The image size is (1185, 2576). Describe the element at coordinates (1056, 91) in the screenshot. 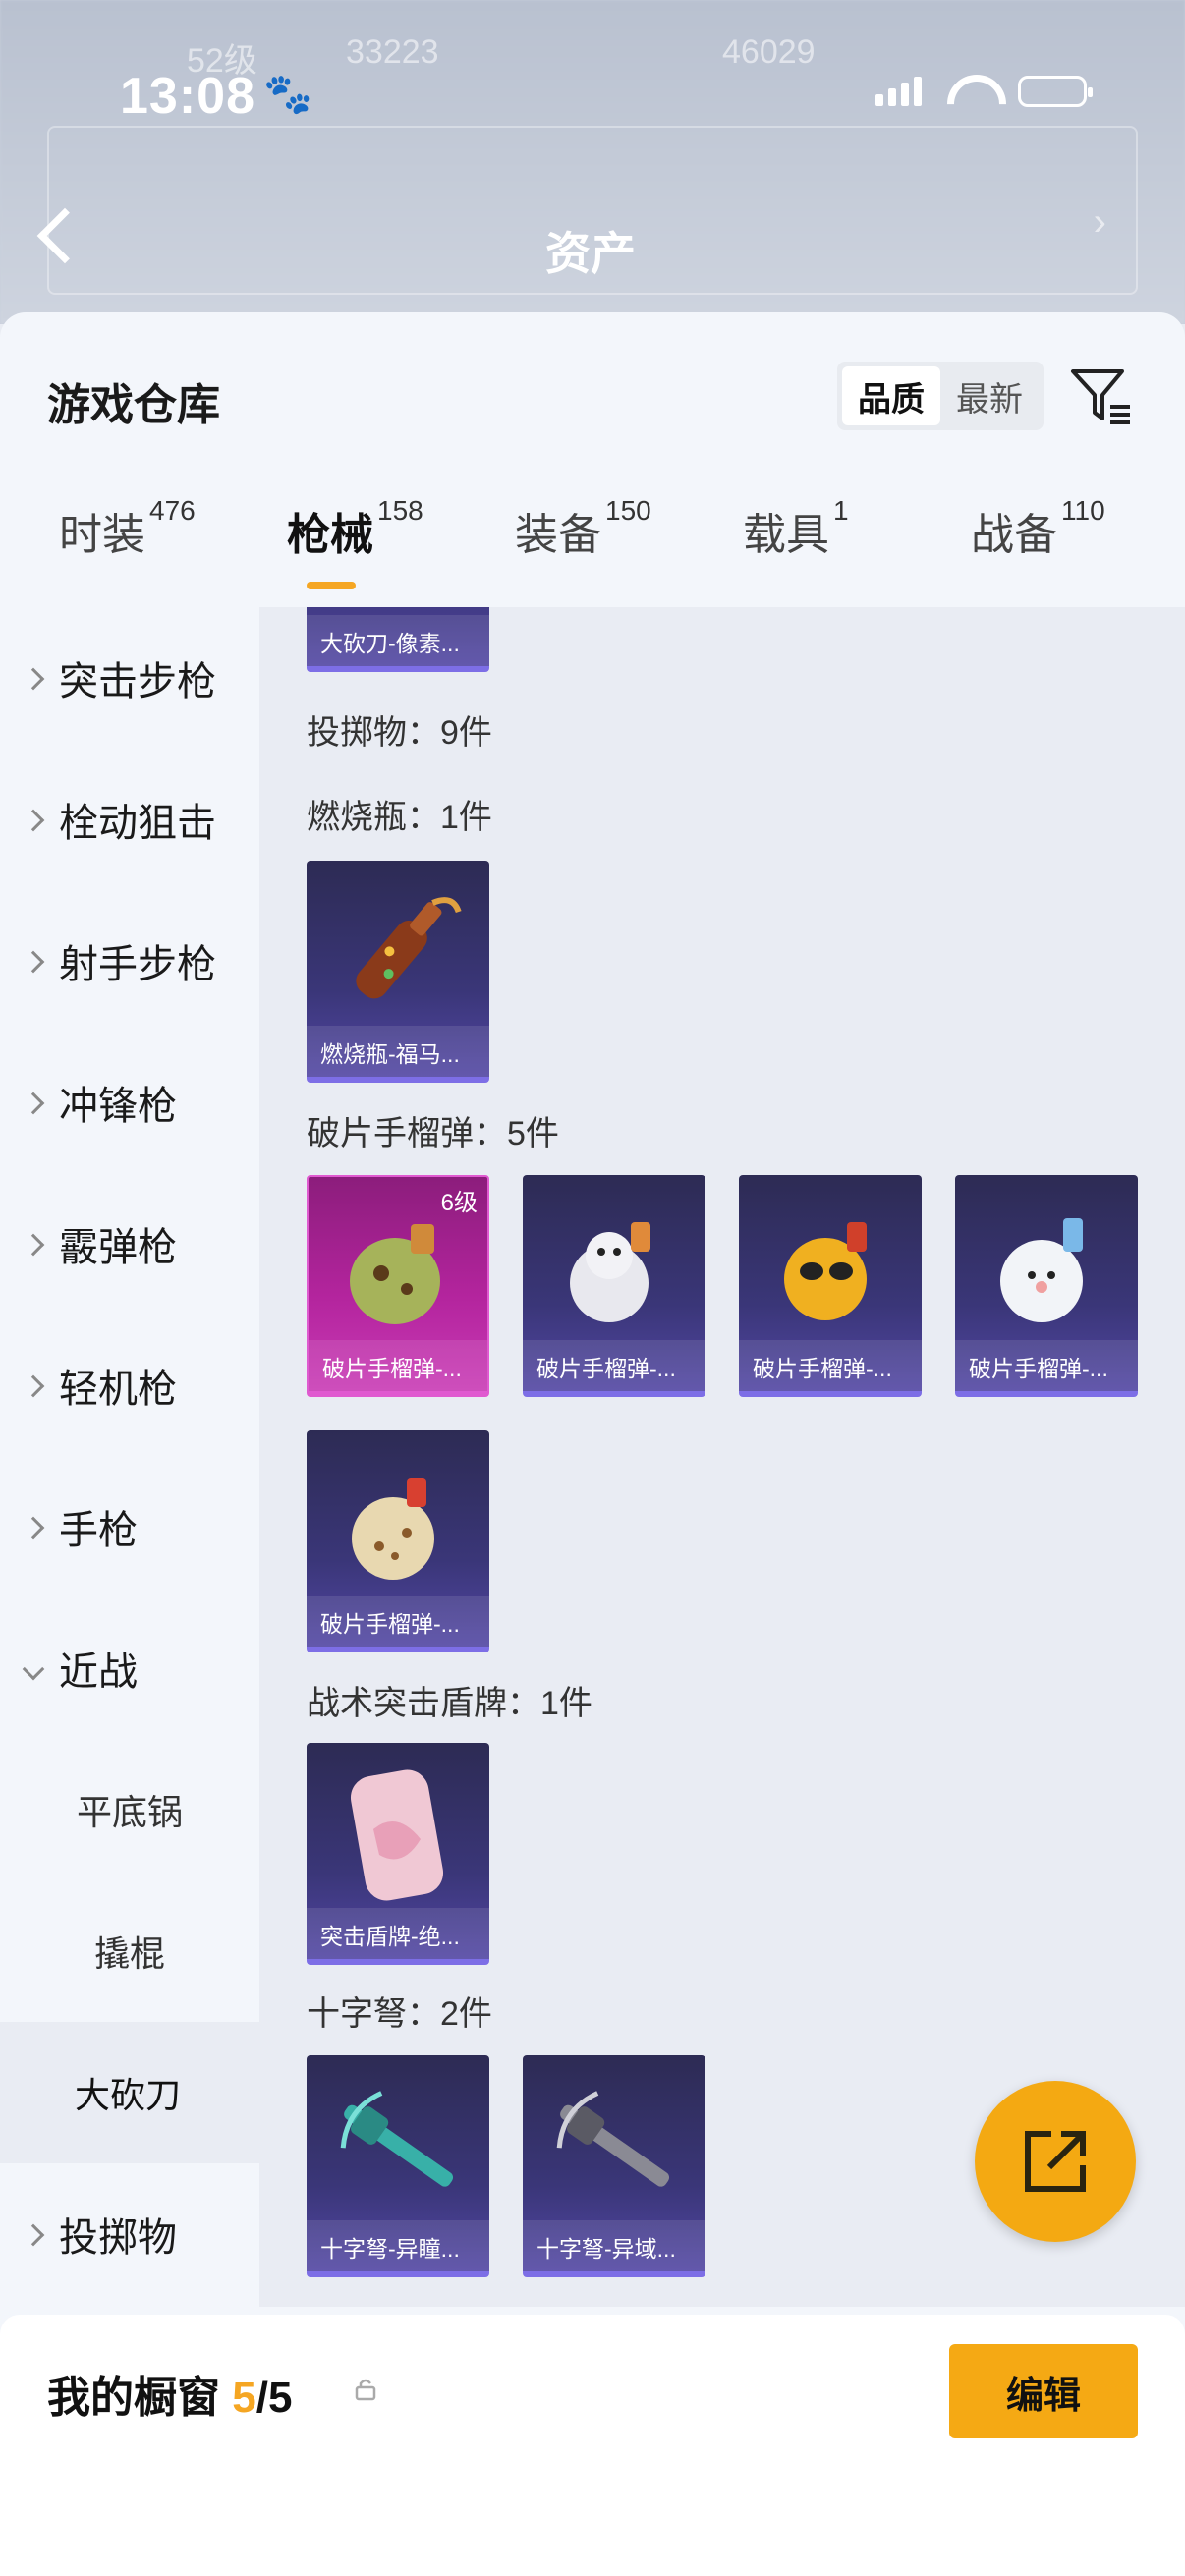

I see `battery-icon` at that location.